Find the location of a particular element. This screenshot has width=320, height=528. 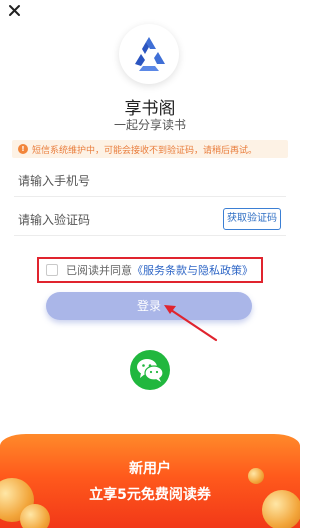

agreement-checkbox is located at coordinates (52, 270).